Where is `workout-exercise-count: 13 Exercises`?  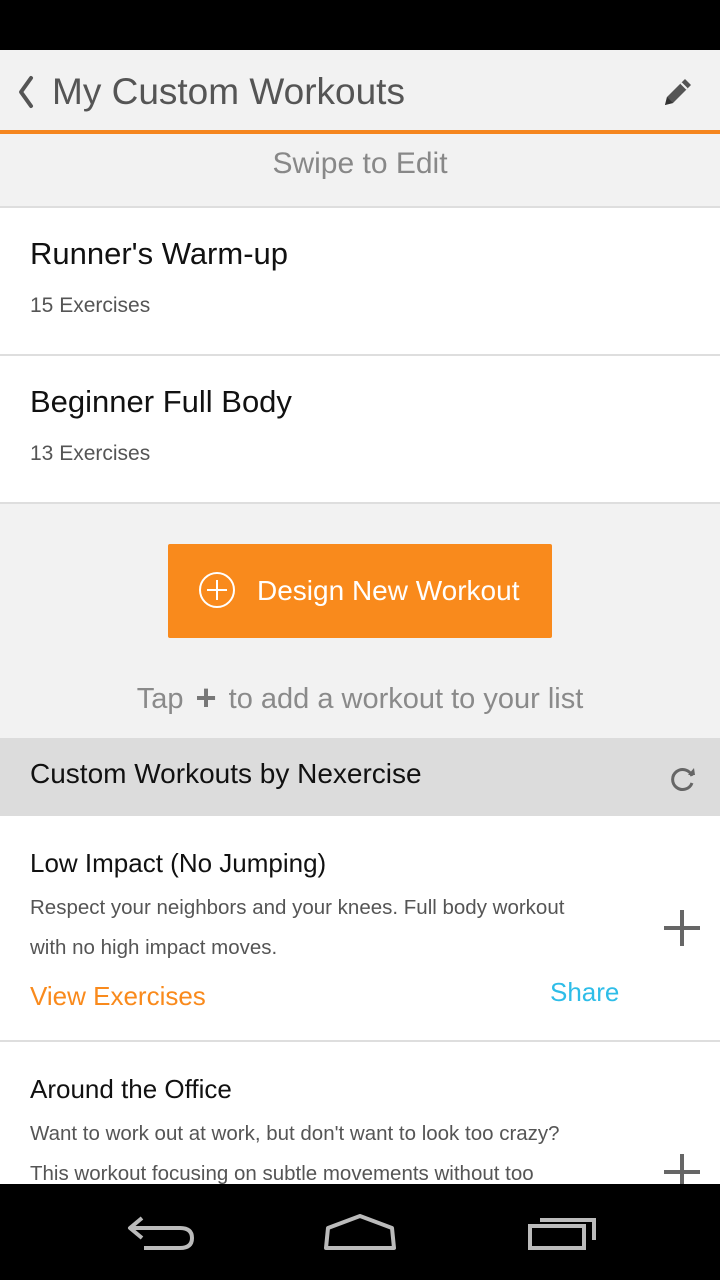
workout-exercise-count: 13 Exercises is located at coordinates (90, 453).